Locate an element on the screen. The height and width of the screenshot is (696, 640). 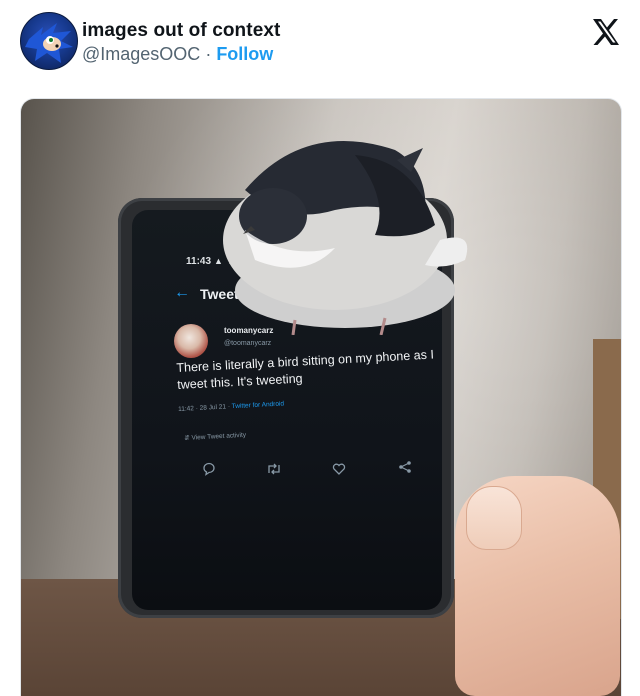
x-logo-icon is located at coordinates (606, 32).